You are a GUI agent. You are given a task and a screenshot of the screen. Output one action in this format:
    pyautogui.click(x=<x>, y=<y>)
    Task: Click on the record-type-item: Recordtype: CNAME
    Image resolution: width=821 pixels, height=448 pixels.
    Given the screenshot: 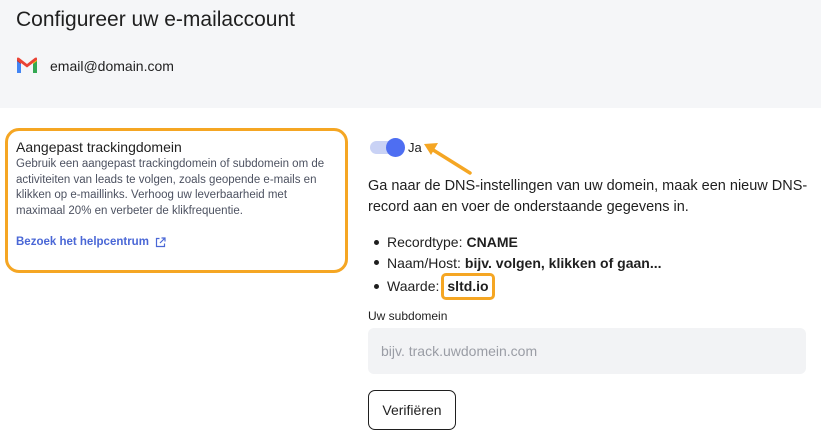 What is the action you would take?
    pyautogui.click(x=515, y=242)
    